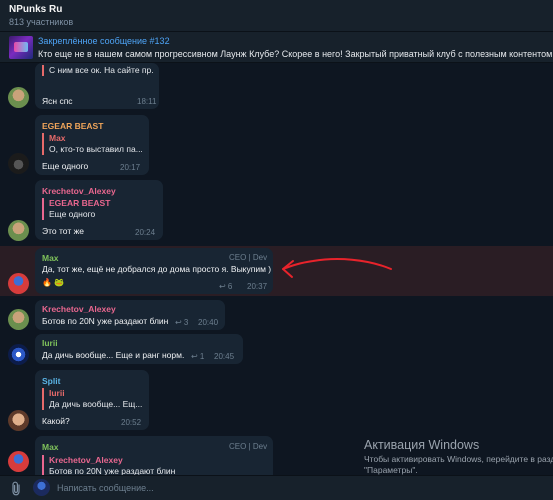 The image size is (553, 500). Describe the element at coordinates (80, 203) in the screenshot. I see `reply-author: EGEAR BEAST` at that location.